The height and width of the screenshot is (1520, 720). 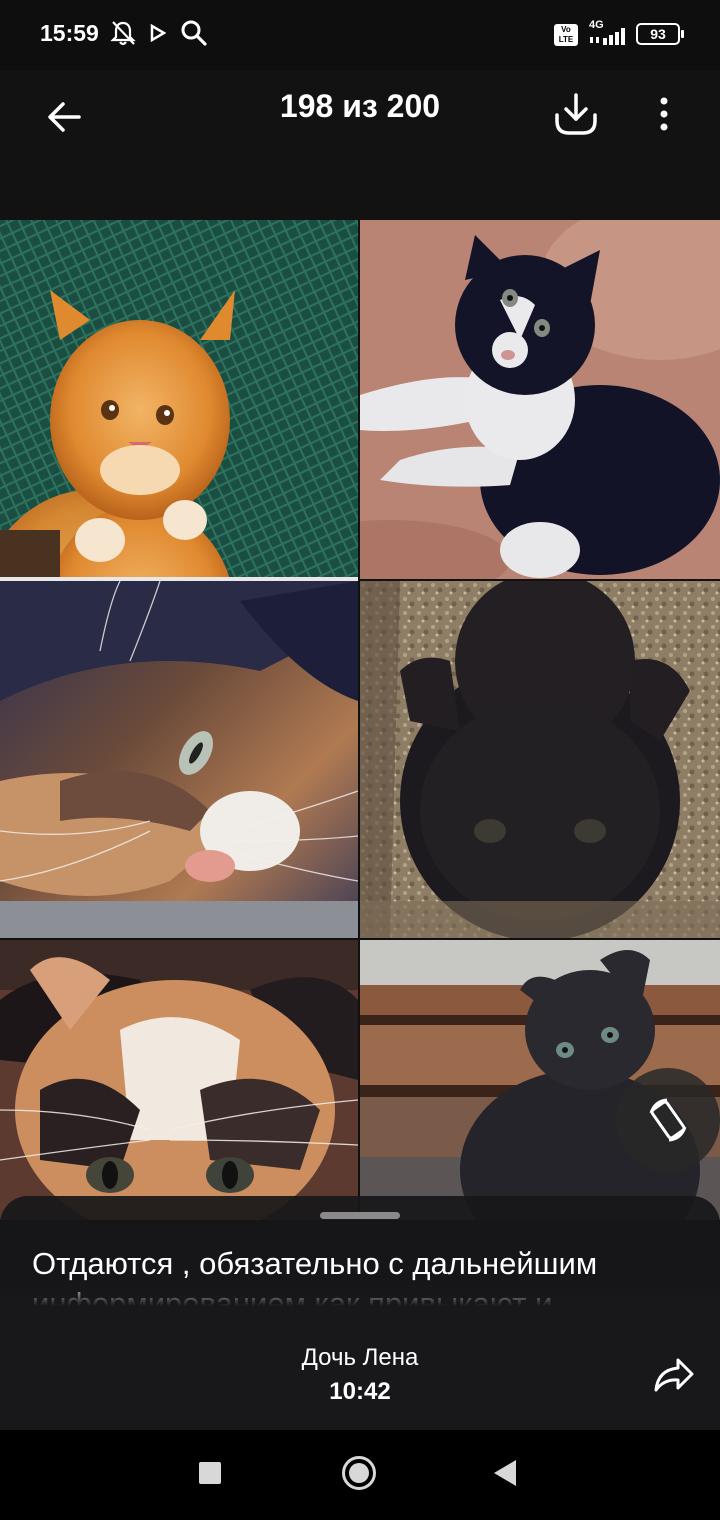 What do you see at coordinates (123, 33) in the screenshot?
I see `alarm-off-icon` at bounding box center [123, 33].